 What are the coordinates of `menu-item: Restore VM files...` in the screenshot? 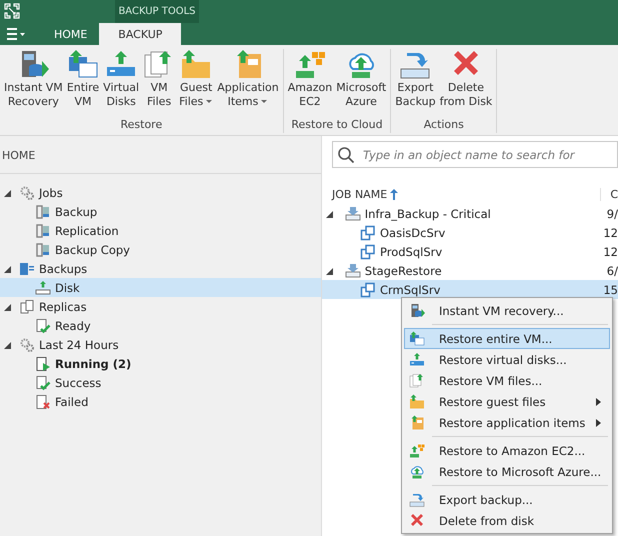 It's located at (507, 380).